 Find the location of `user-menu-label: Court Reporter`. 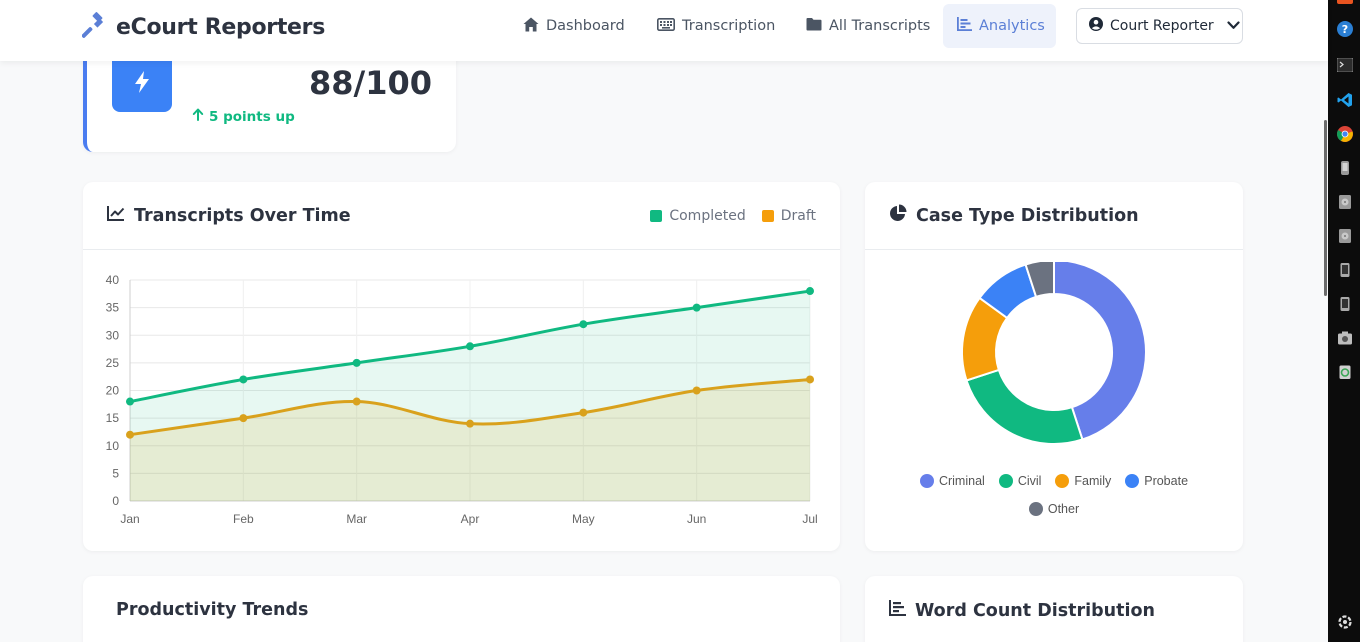

user-menu-label: Court Reporter is located at coordinates (1162, 26).